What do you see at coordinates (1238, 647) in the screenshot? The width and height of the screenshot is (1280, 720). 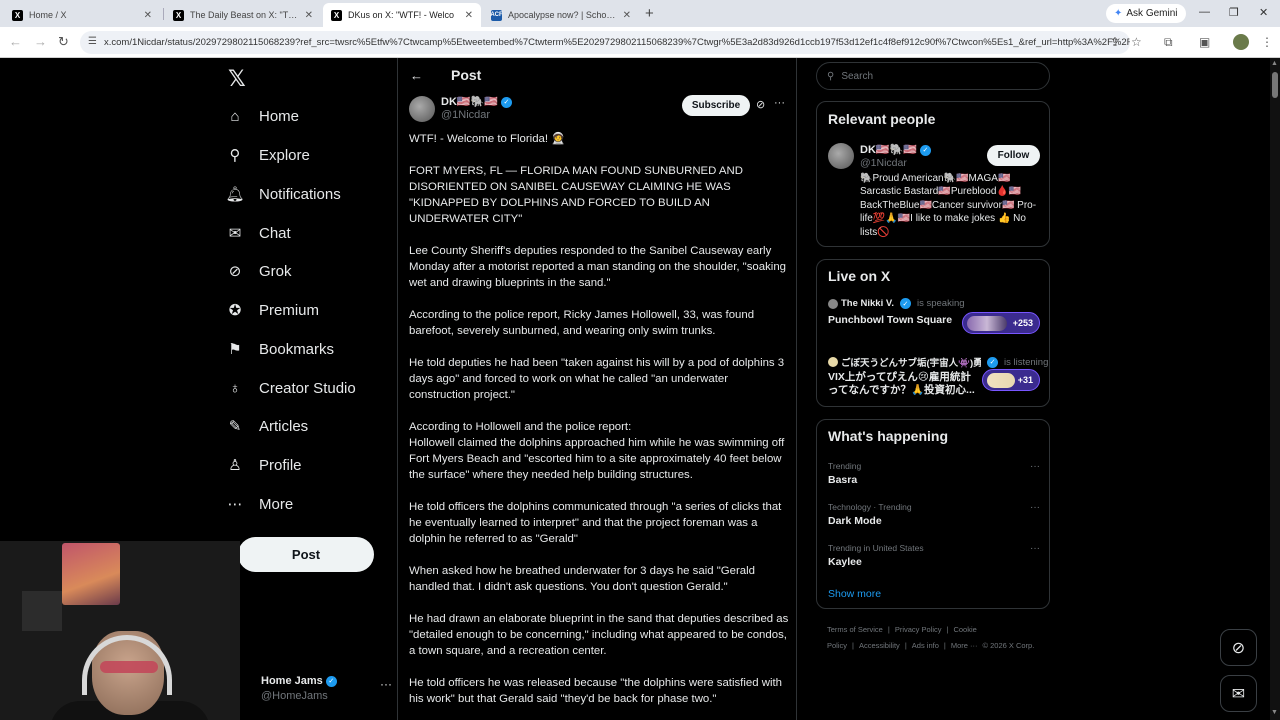 I see `grok-floating-button: ⊘` at bounding box center [1238, 647].